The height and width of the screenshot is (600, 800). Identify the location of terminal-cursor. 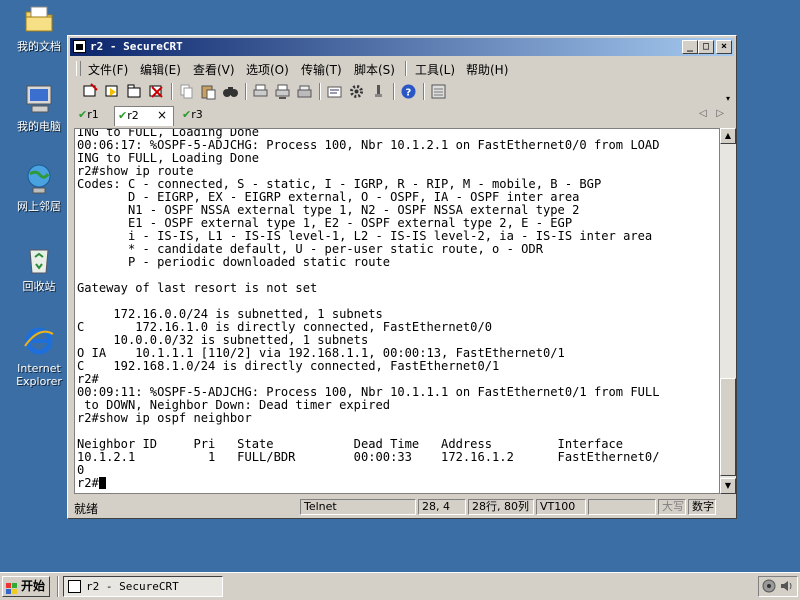
(102, 483).